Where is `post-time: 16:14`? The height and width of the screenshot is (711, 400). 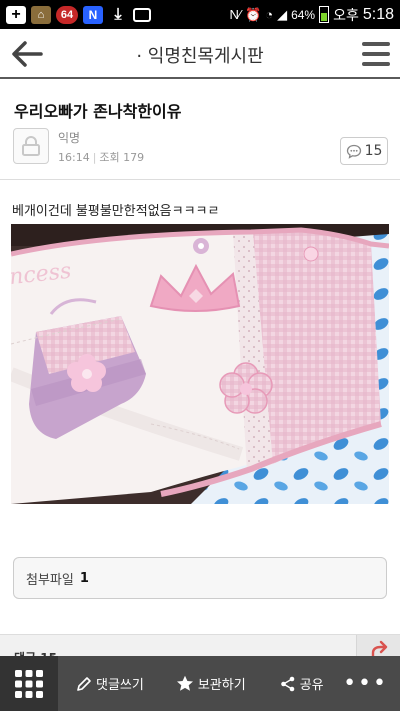 post-time: 16:14 is located at coordinates (74, 157).